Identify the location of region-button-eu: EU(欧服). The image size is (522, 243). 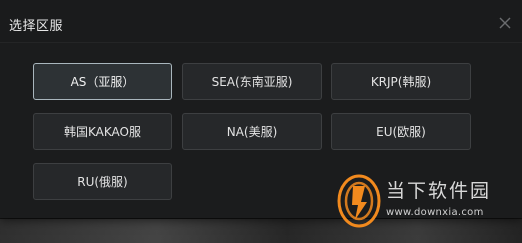
(401, 131).